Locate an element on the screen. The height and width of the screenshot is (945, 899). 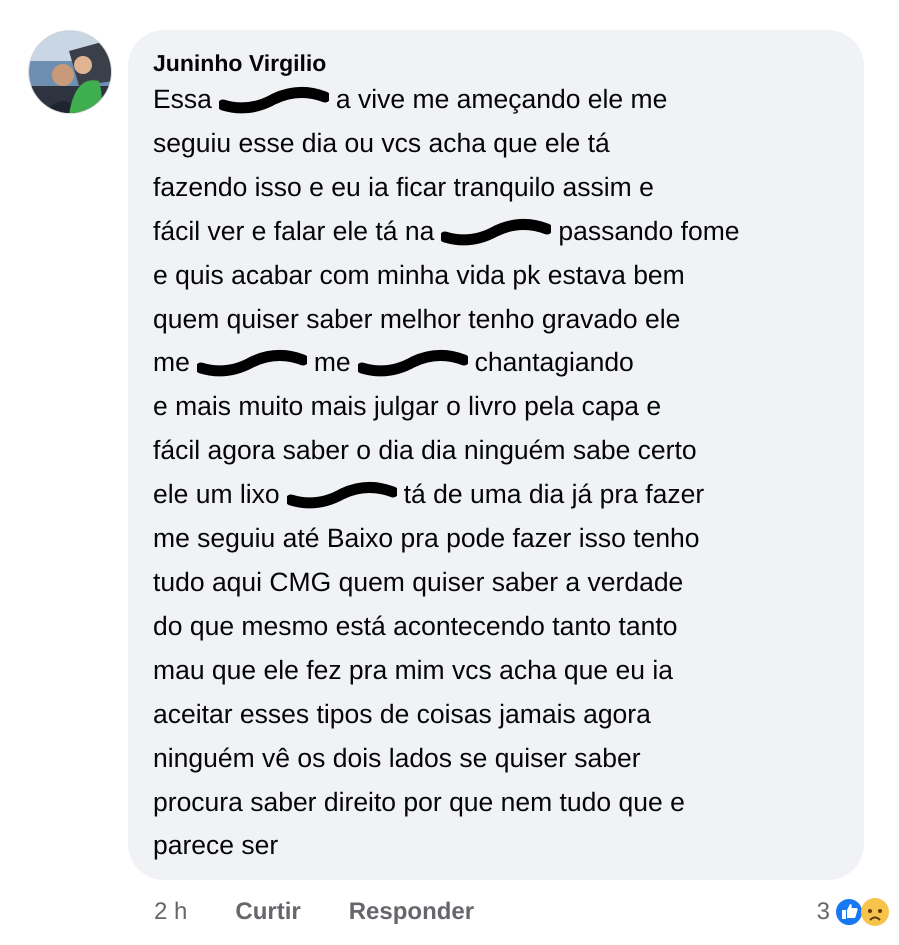
comment-text: seguiu esse dia ou vcs acha que ele tá is located at coordinates (381, 143).